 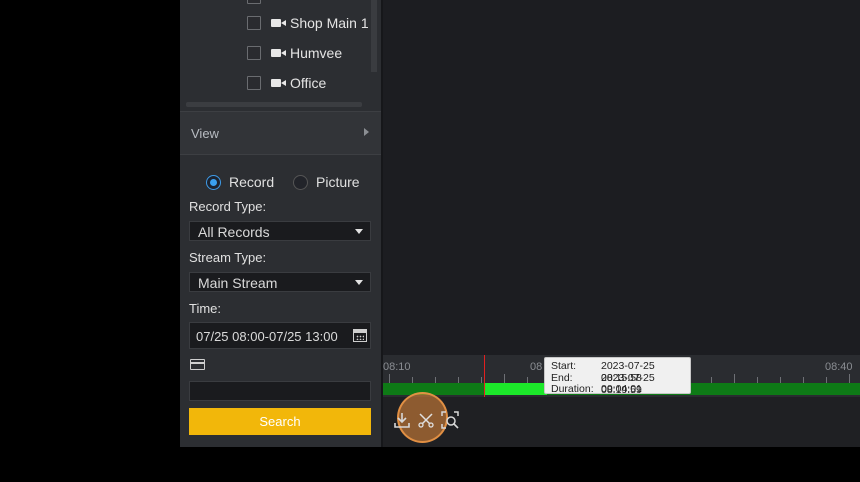 What do you see at coordinates (329, 23) in the screenshot?
I see `tree-item-label: Shop Main 1` at bounding box center [329, 23].